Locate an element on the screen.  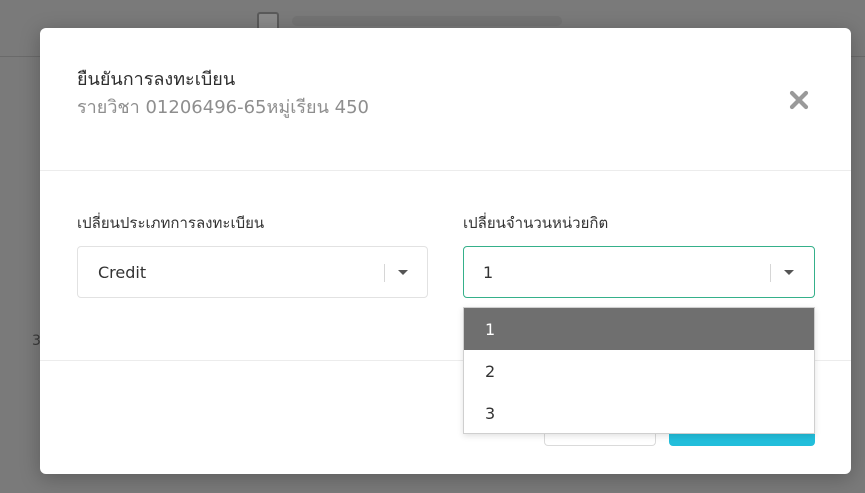
dropdown-option-2: 2 is located at coordinates (639, 371).